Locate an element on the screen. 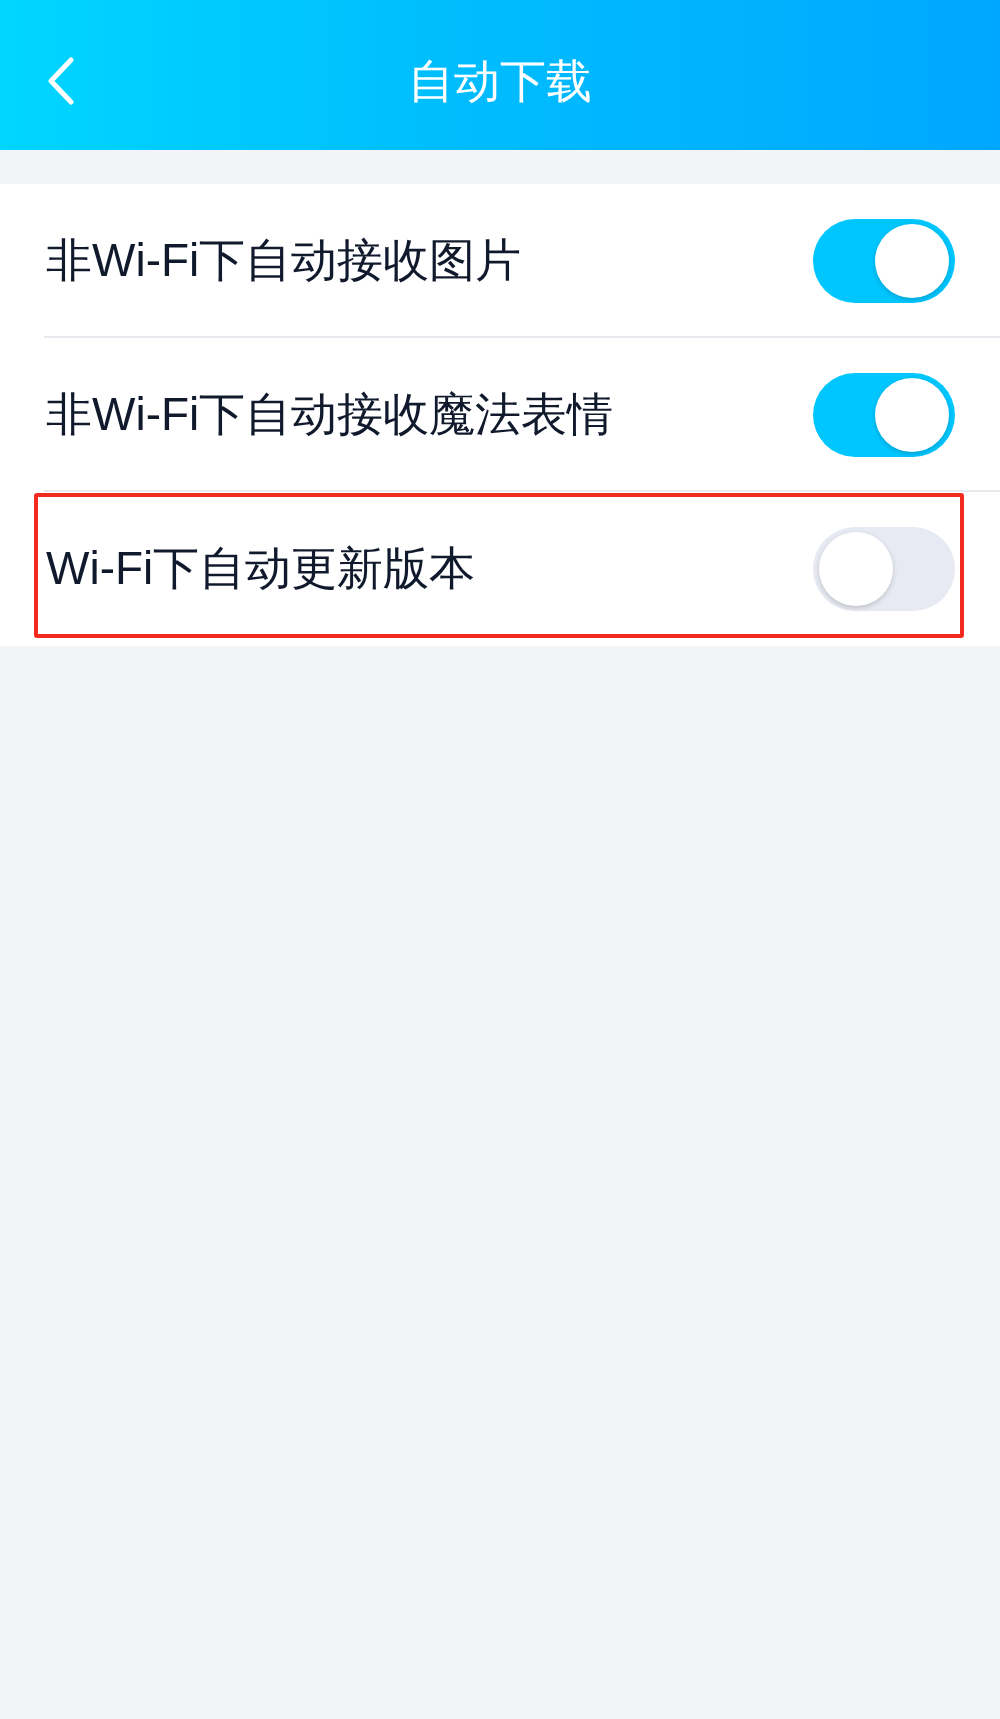  setting-label: 非Wi-Fi下自动接收图片 is located at coordinates (284, 261).